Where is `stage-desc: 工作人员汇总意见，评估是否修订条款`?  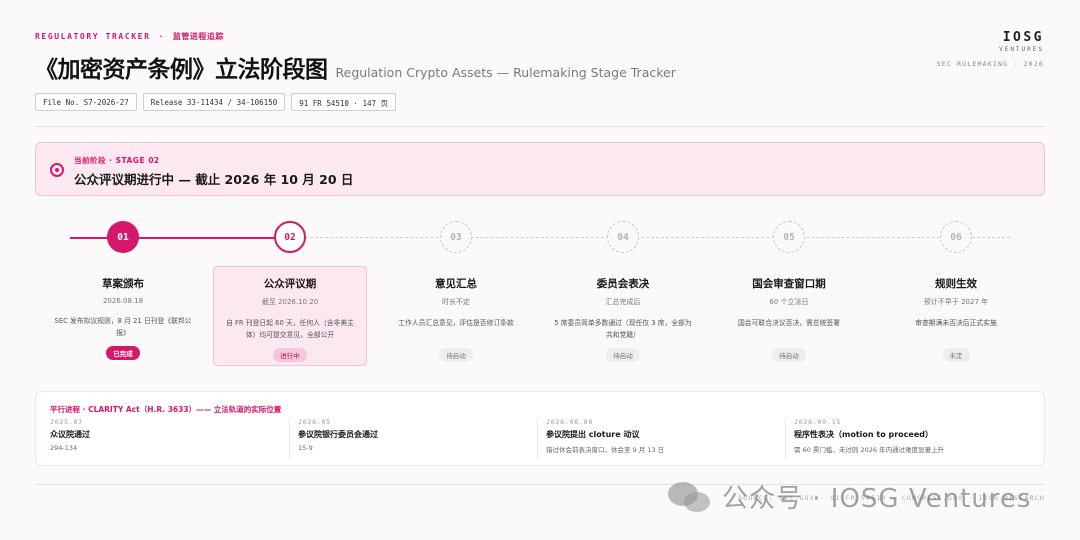
stage-desc: 工作人员汇总意见，评估是否修订条款 is located at coordinates (456, 323).